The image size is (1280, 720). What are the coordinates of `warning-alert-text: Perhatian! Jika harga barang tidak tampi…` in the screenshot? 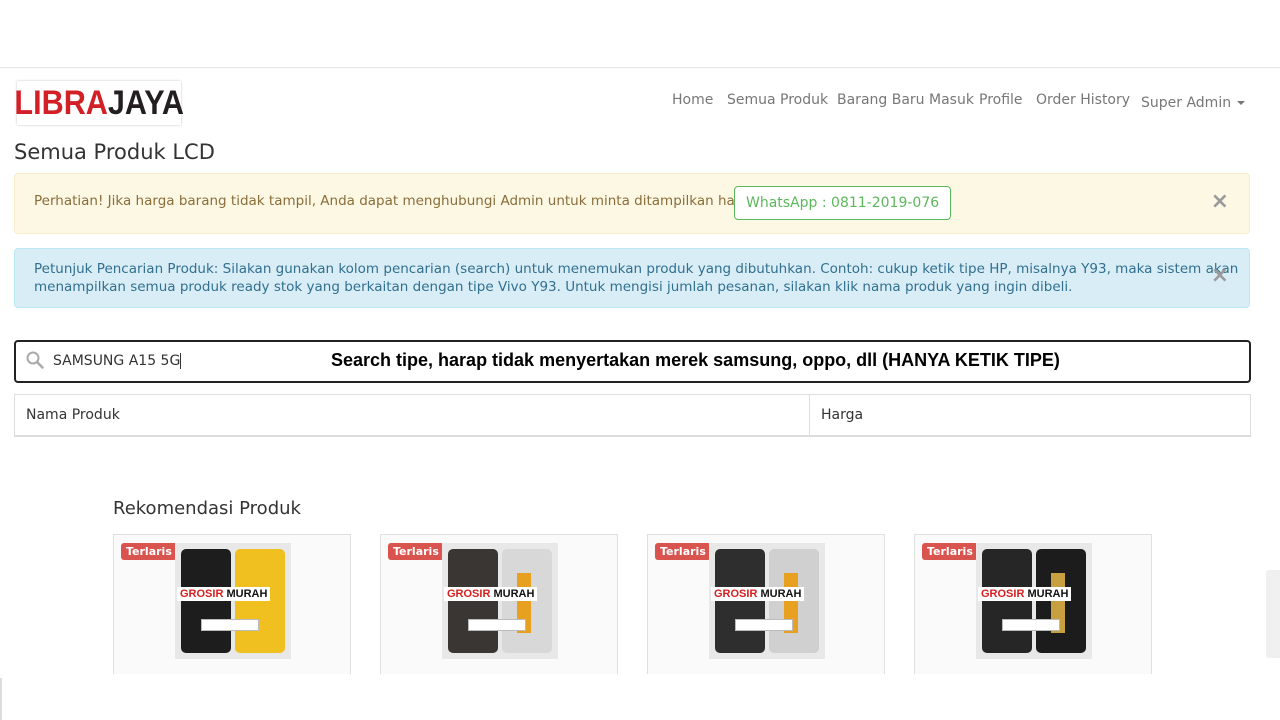 It's located at (398, 201).